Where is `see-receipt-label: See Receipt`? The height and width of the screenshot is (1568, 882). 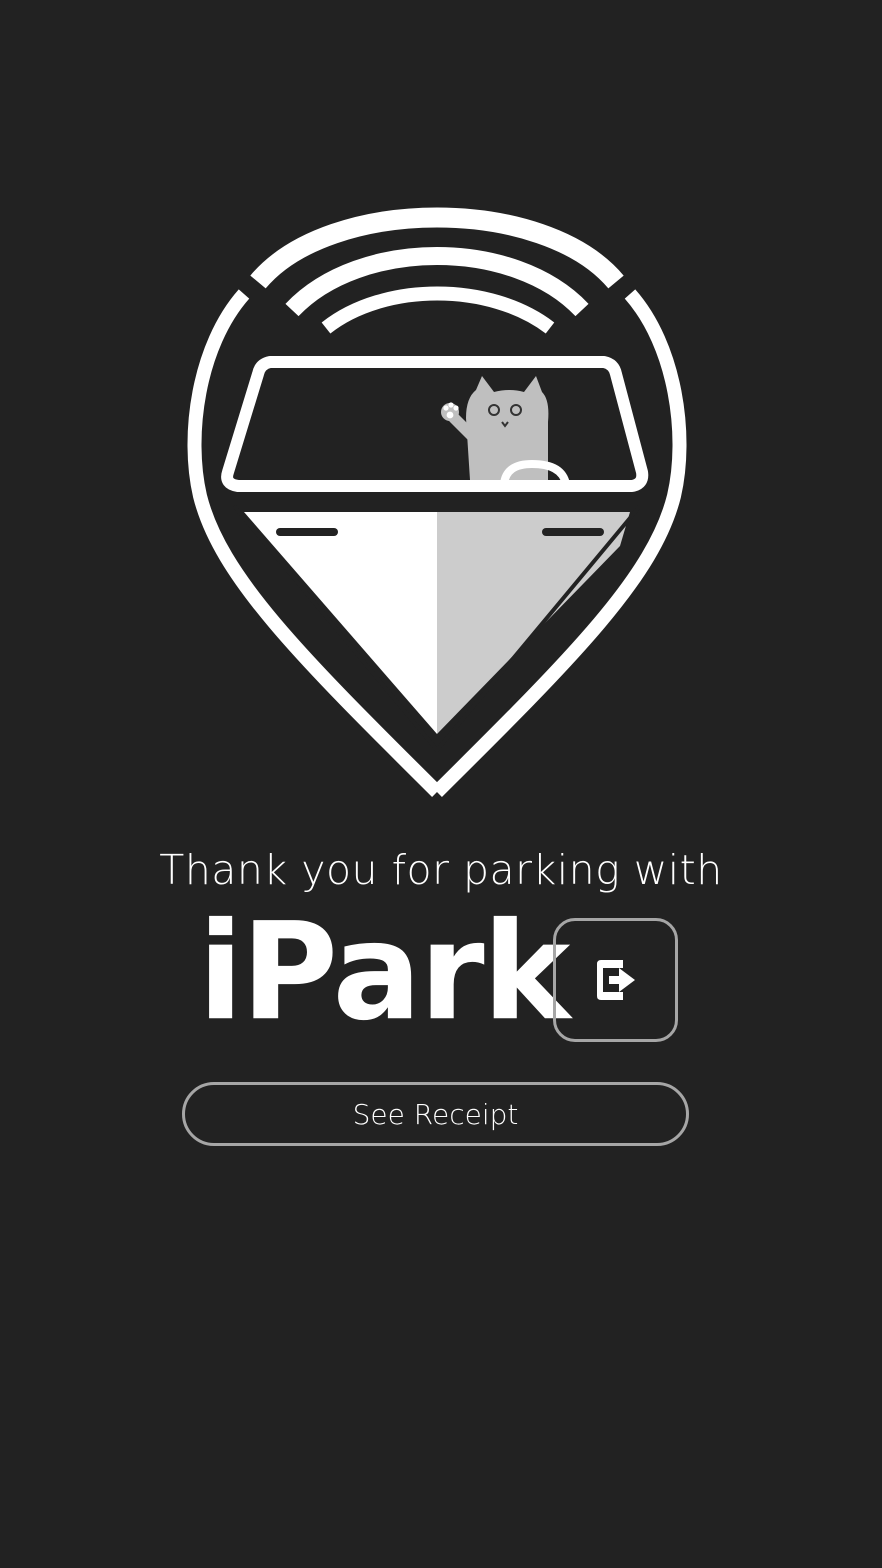
see-receipt-label: See Receipt is located at coordinates (435, 1114).